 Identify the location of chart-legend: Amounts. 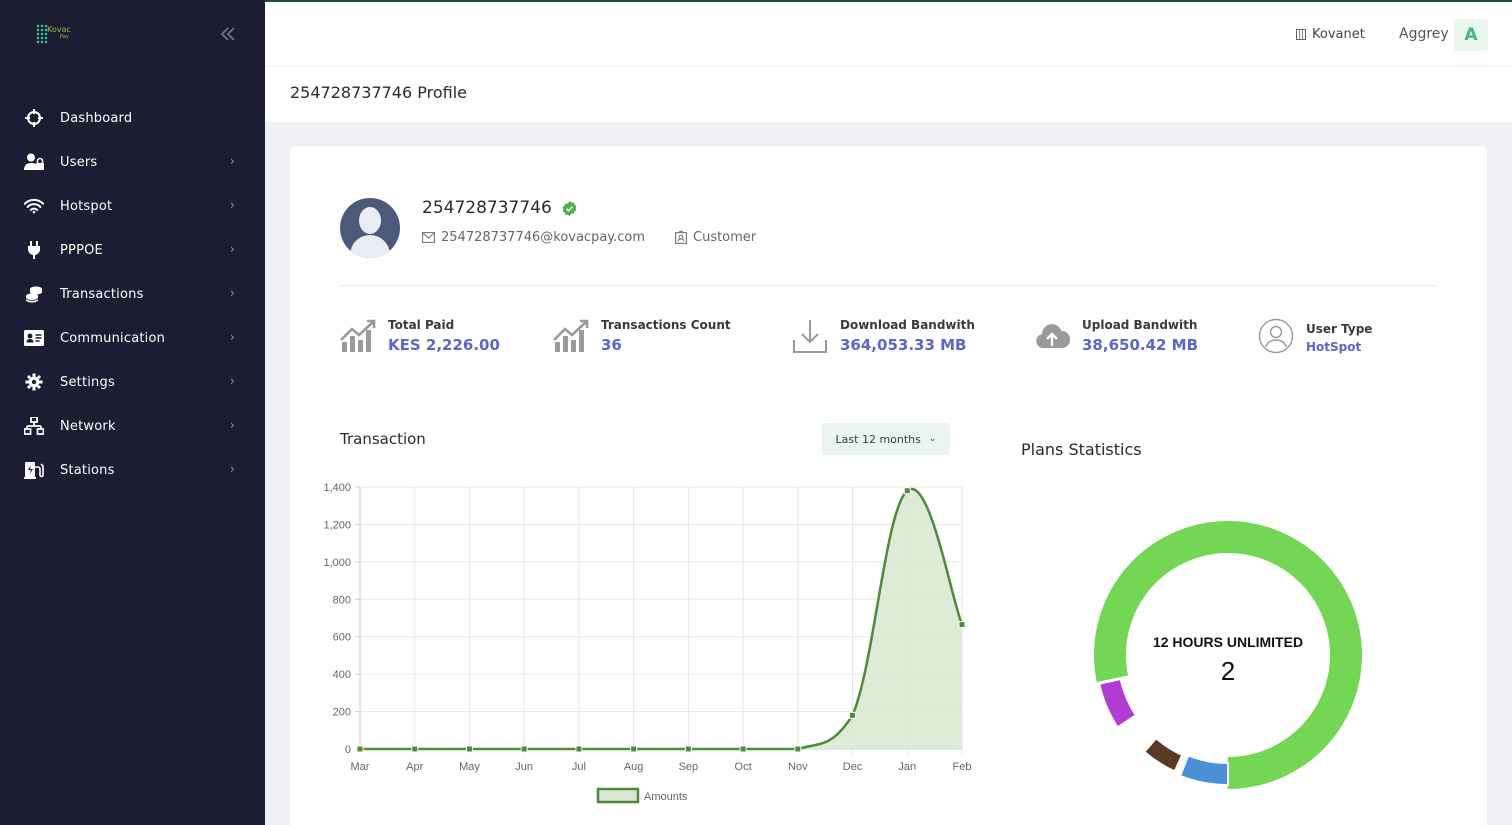
(642, 795).